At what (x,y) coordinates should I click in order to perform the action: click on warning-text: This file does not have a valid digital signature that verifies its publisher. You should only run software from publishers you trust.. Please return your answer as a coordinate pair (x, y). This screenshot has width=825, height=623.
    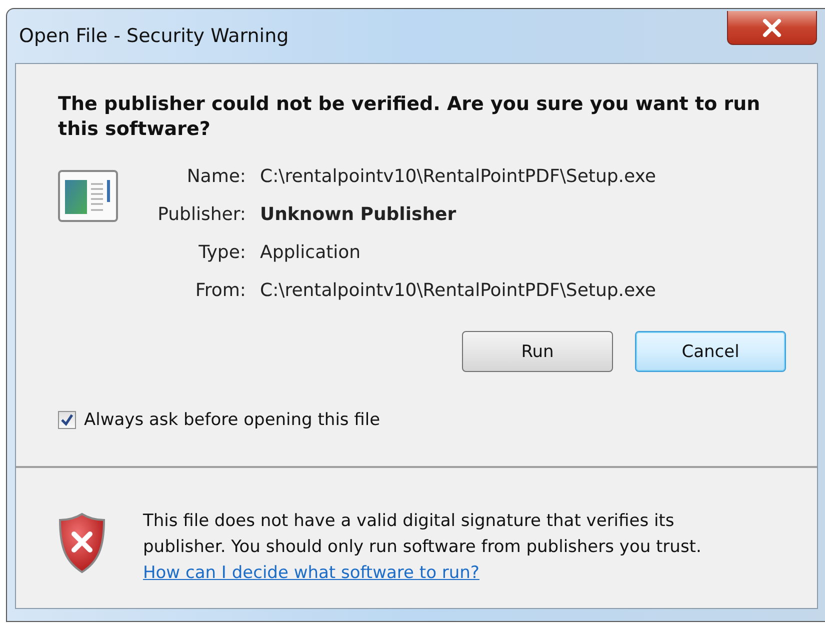
    Looking at the image, I should click on (422, 534).